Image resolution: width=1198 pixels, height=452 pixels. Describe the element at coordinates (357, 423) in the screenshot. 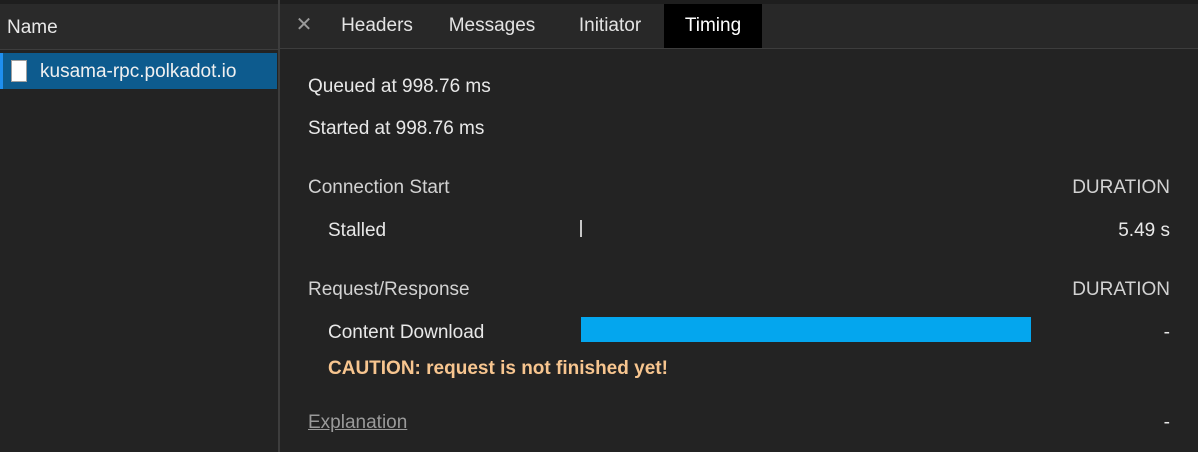

I see `explanation-link: Explanation` at that location.